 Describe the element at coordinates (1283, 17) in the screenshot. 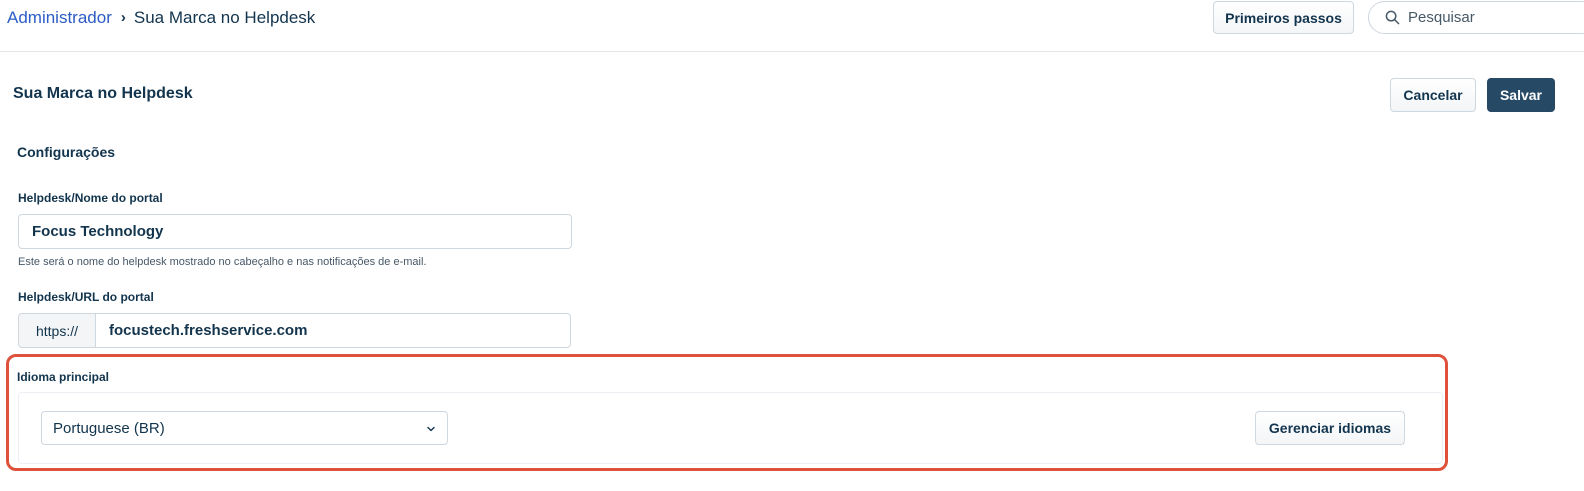

I see `getting-started-button: Primeiros passos` at that location.